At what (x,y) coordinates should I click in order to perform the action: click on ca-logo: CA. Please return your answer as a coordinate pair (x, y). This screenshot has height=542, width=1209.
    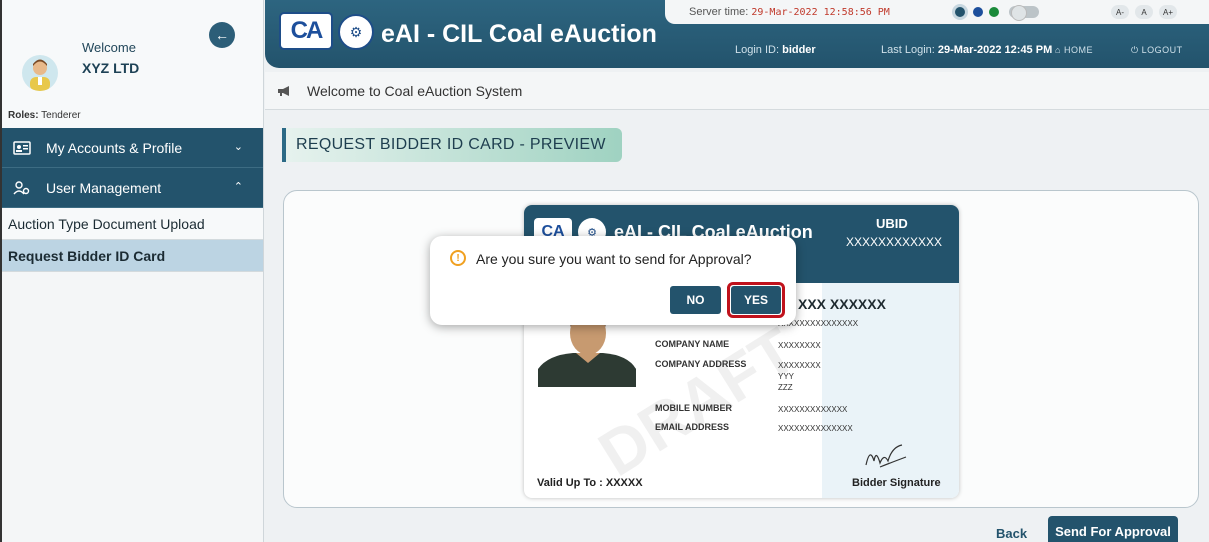
    Looking at the image, I should click on (306, 31).